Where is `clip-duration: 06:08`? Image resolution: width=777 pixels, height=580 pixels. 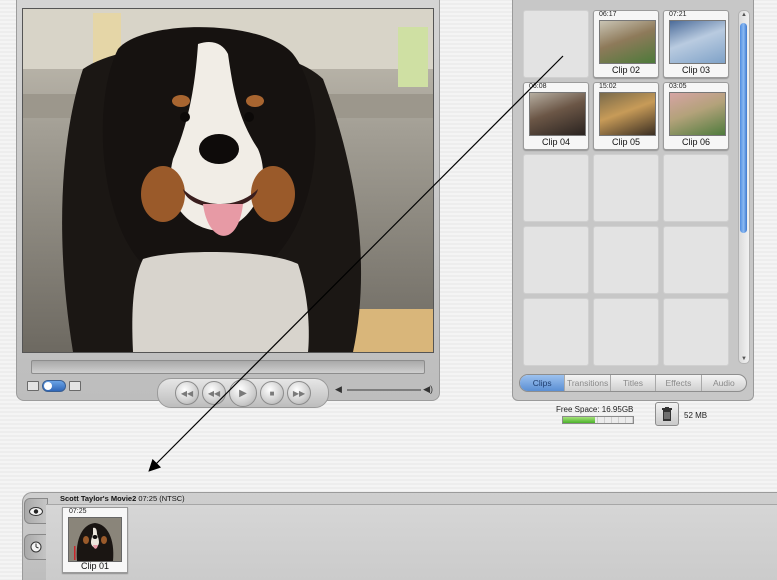
clip-duration: 06:08 is located at coordinates (538, 86).